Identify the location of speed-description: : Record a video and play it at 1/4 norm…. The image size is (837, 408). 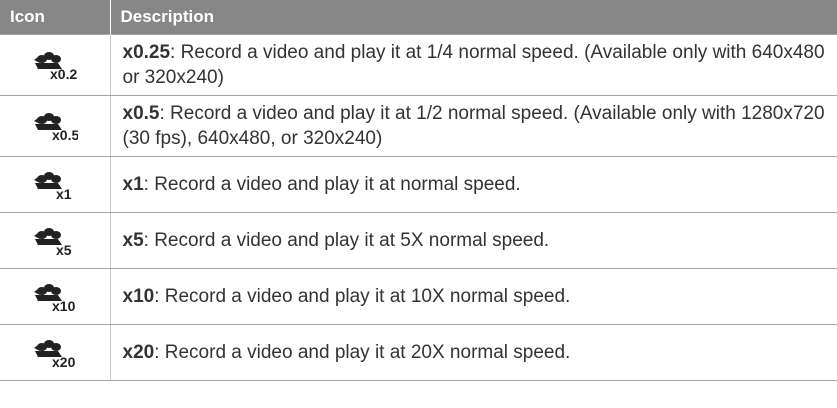
(473, 65).